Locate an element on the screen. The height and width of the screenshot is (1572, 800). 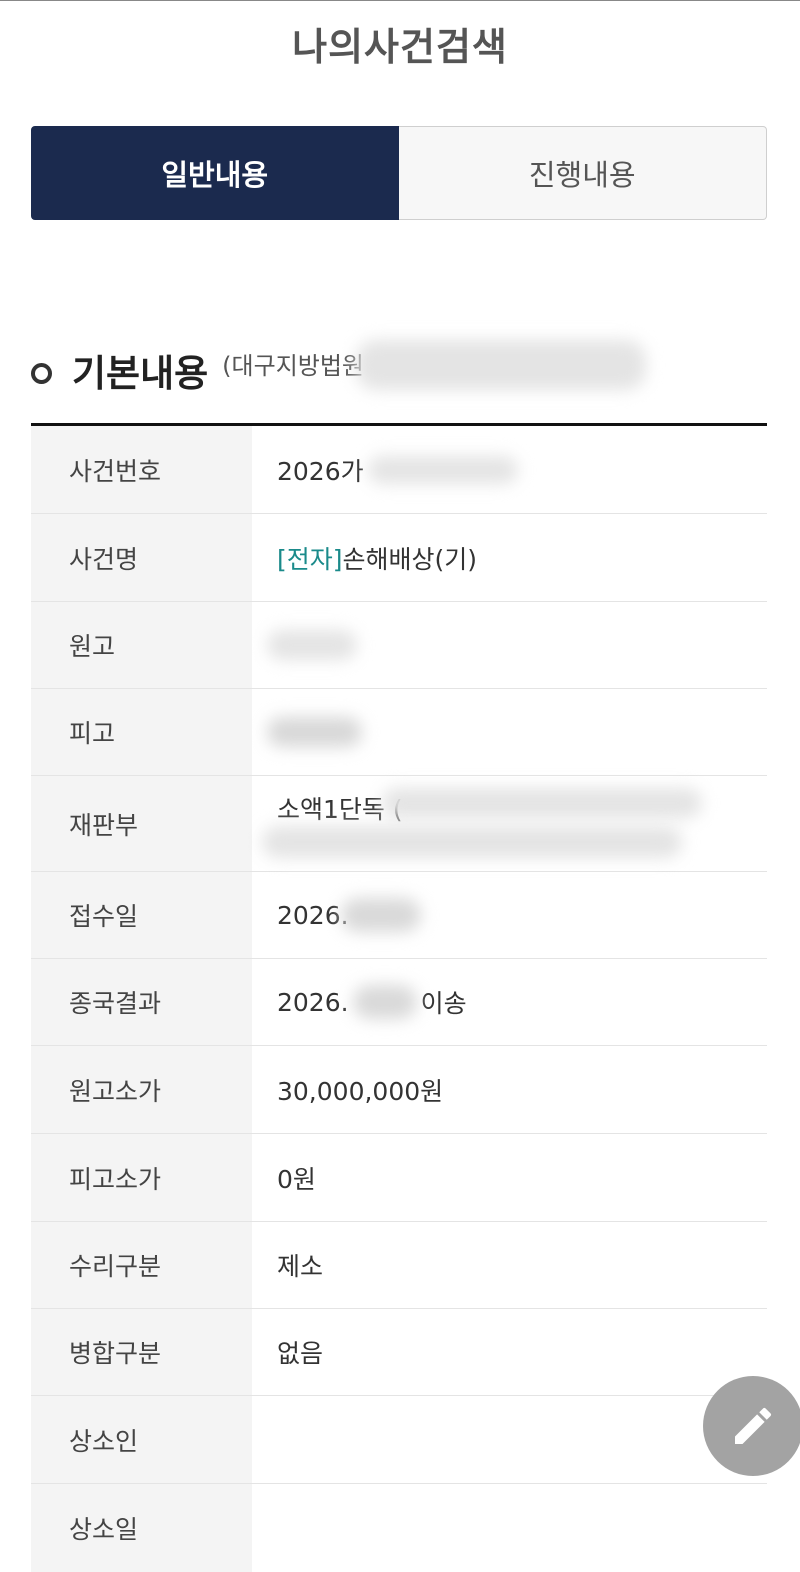
table-row-appellant: 상소인 is located at coordinates (399, 1440).